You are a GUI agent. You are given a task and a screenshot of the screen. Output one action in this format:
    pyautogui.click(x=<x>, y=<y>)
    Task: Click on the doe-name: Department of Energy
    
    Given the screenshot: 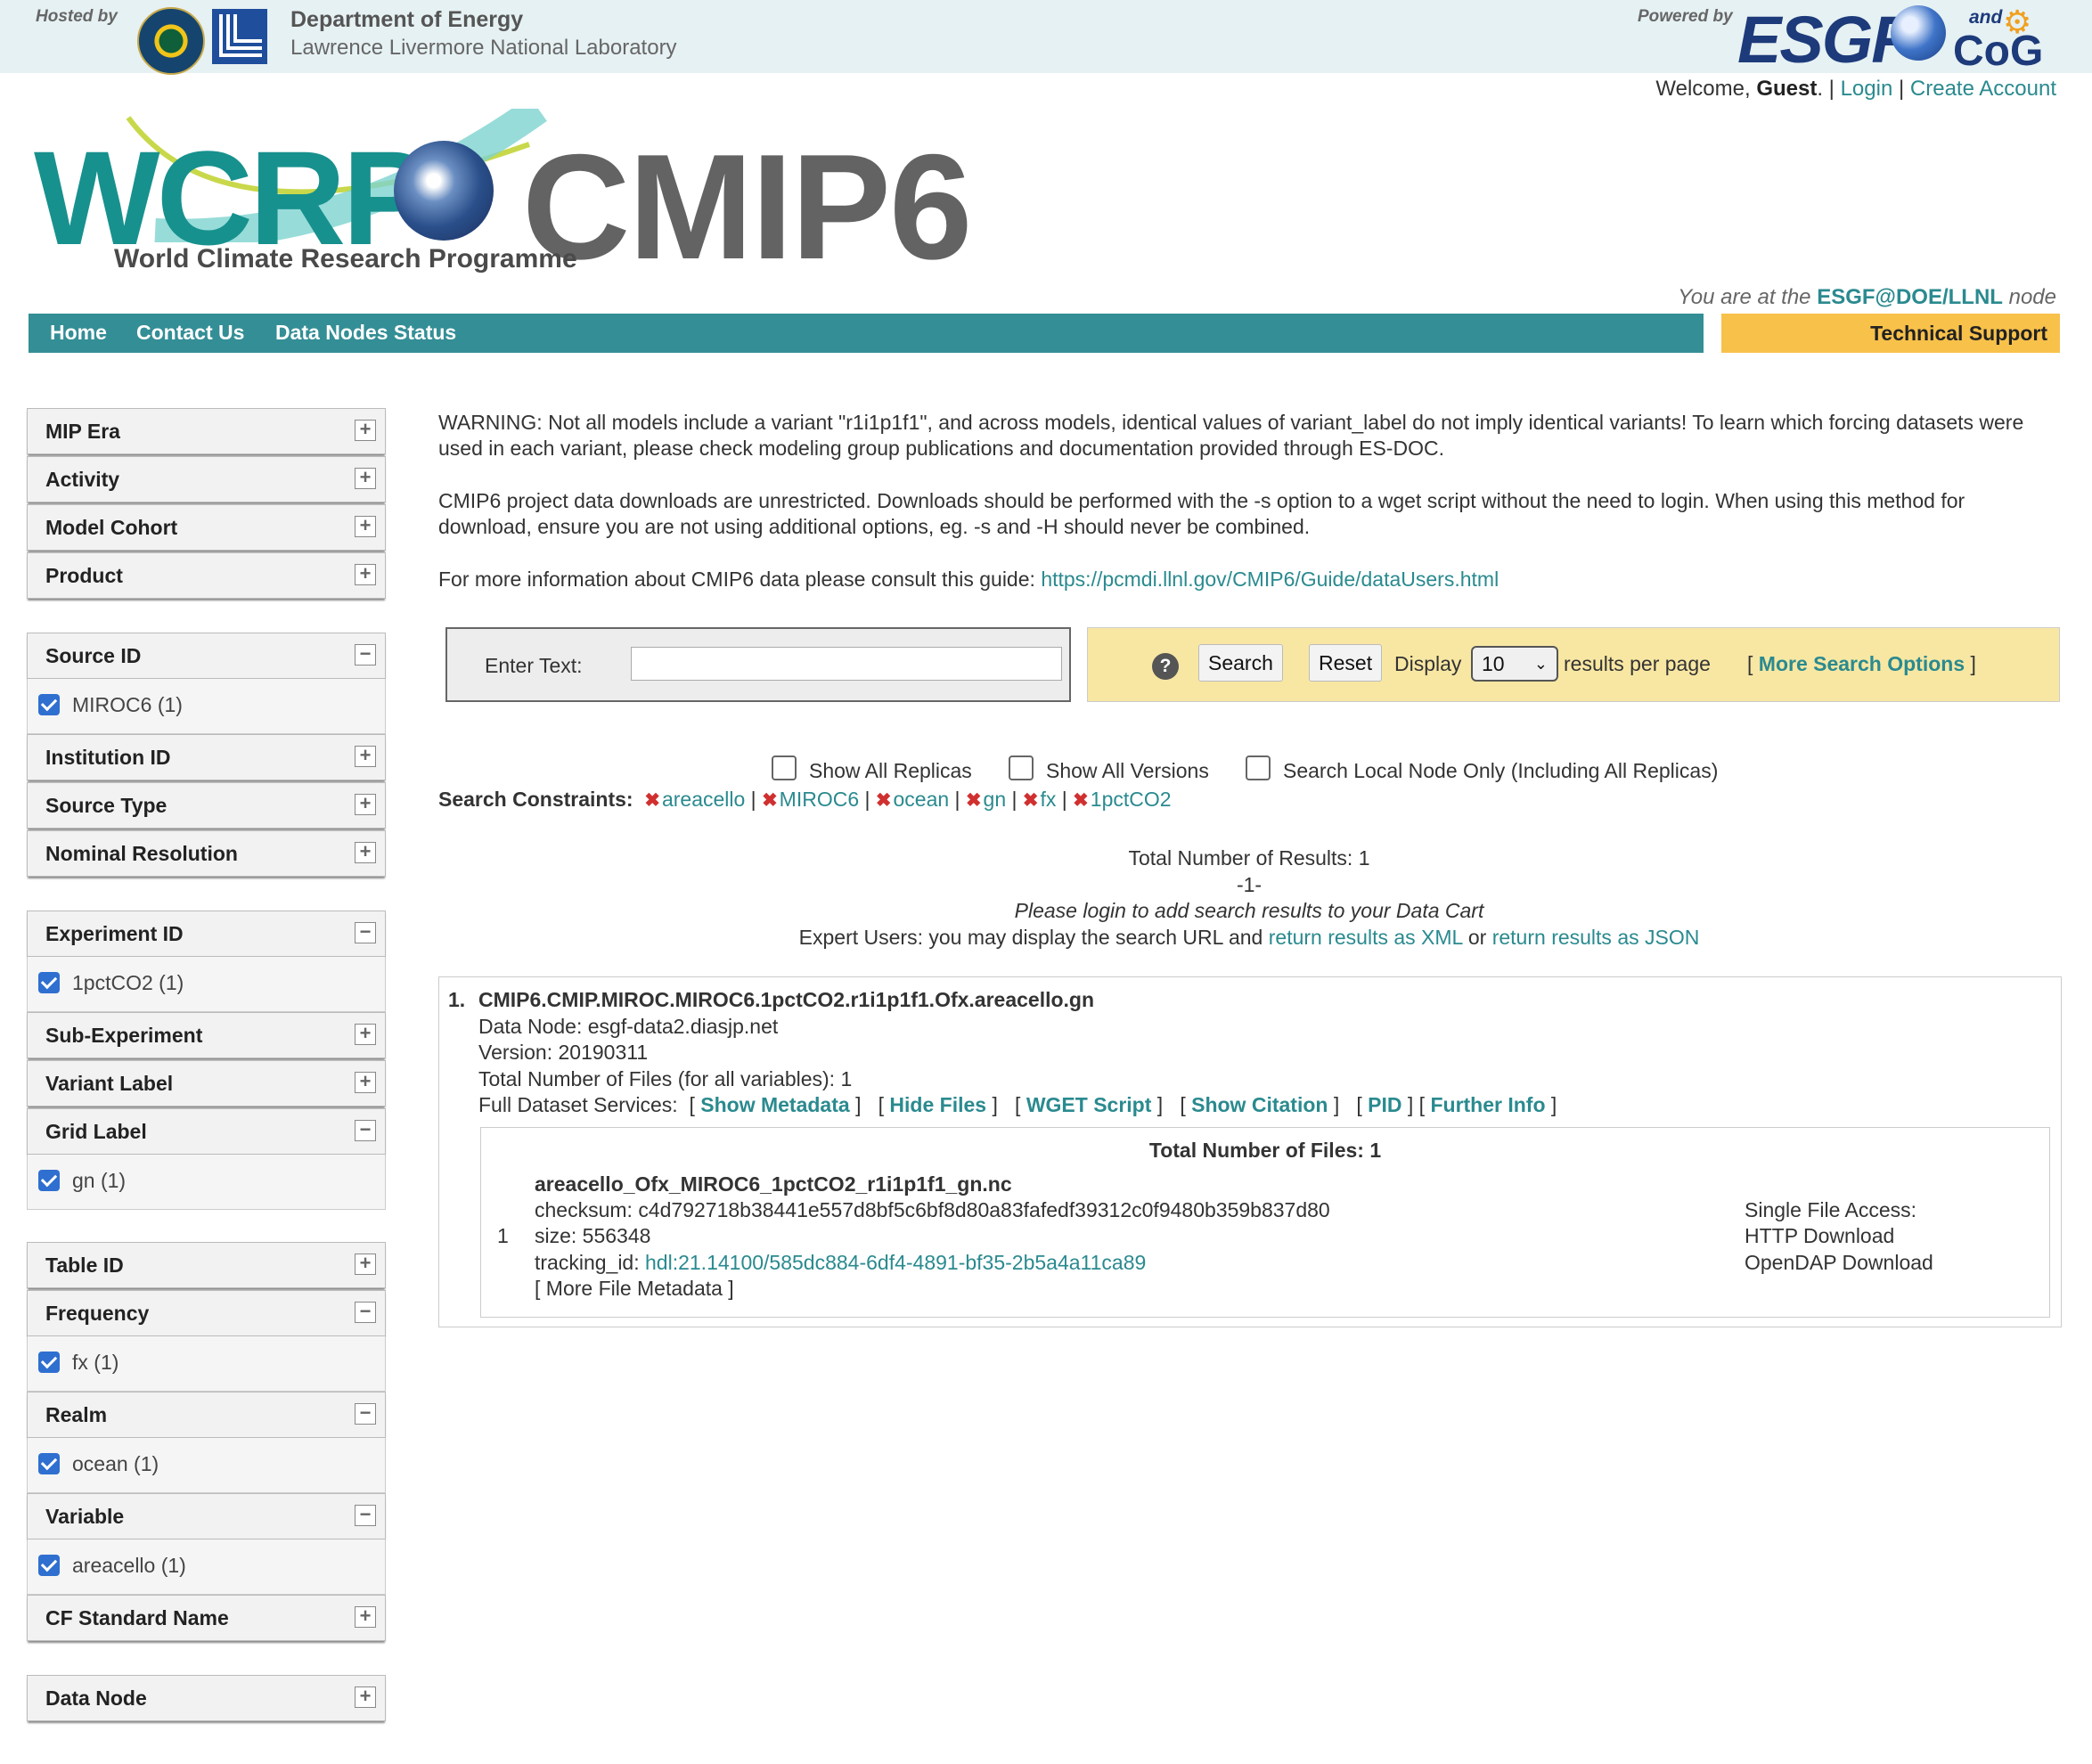 What is the action you would take?
    pyautogui.click(x=406, y=20)
    